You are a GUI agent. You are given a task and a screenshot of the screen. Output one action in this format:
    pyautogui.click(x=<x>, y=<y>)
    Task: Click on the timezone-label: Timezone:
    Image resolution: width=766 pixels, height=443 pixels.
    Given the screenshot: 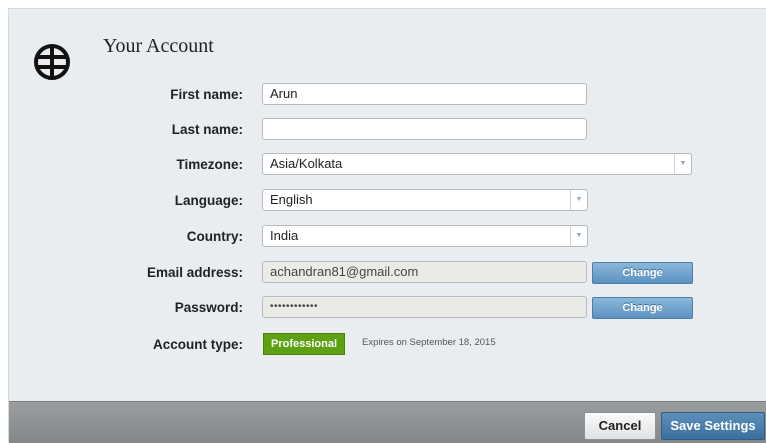 What is the action you would take?
    pyautogui.click(x=209, y=164)
    